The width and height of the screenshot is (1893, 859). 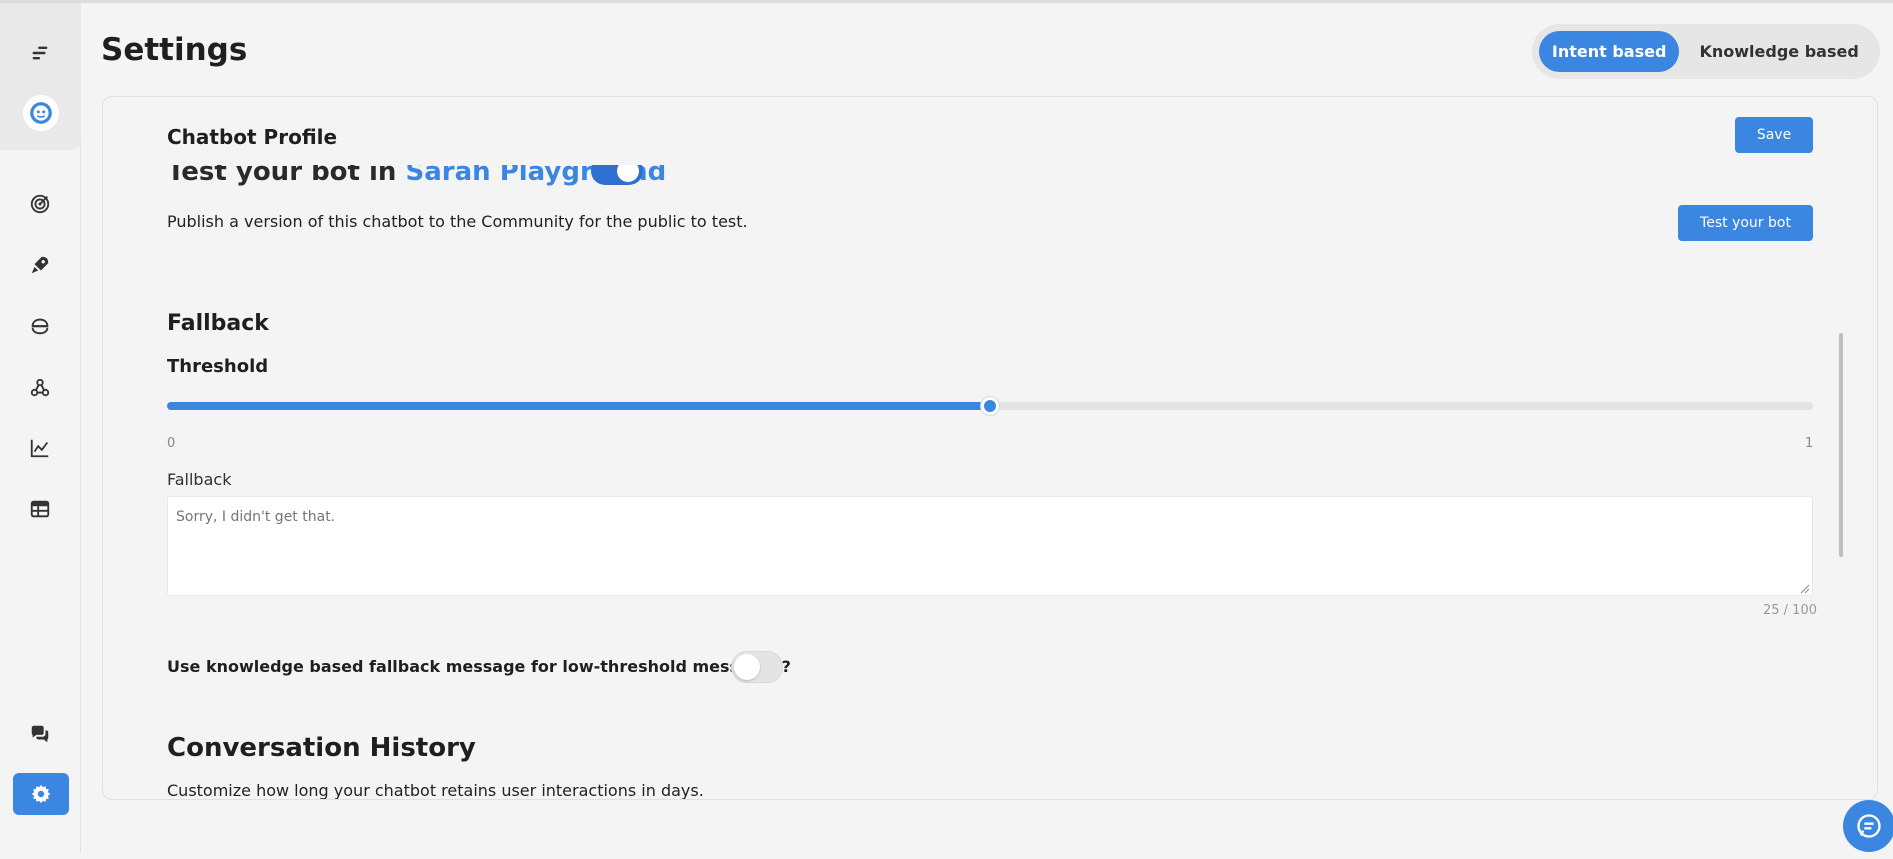 I want to click on target-icon, so click(x=40, y=204).